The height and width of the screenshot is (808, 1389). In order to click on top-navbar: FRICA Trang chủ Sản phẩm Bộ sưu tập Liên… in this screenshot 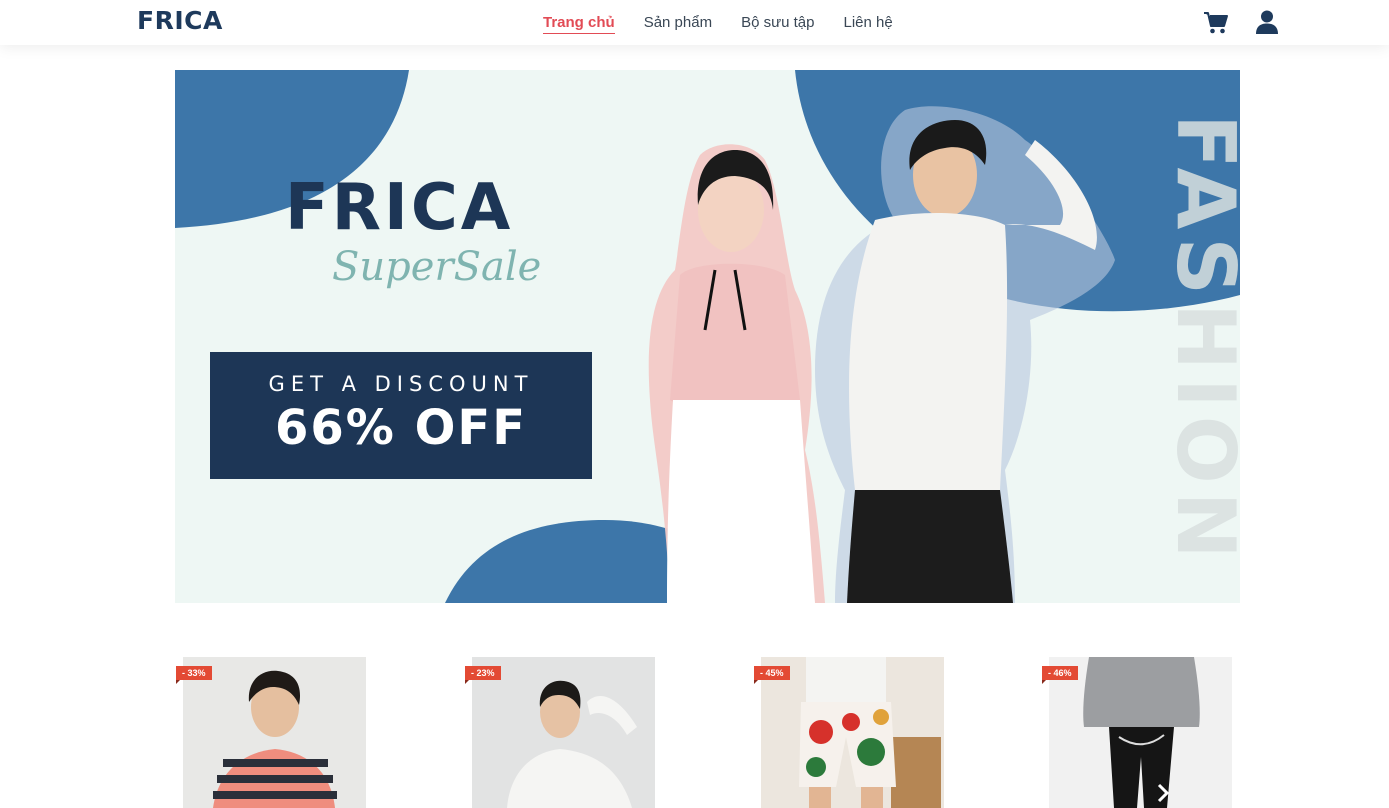, I will do `click(694, 22)`.